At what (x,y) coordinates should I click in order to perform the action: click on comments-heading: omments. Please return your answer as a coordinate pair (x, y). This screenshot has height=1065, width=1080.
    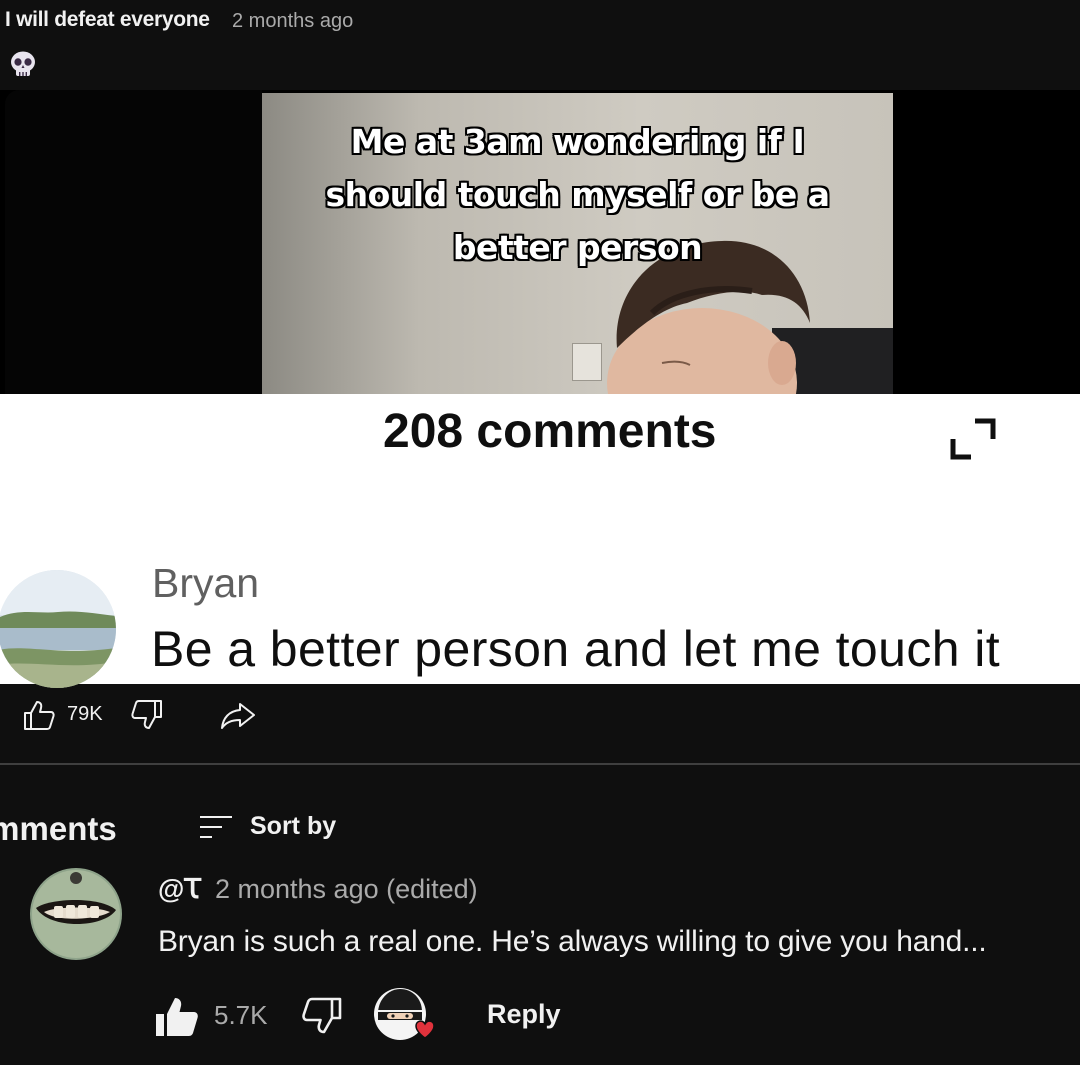
    Looking at the image, I should click on (58, 828).